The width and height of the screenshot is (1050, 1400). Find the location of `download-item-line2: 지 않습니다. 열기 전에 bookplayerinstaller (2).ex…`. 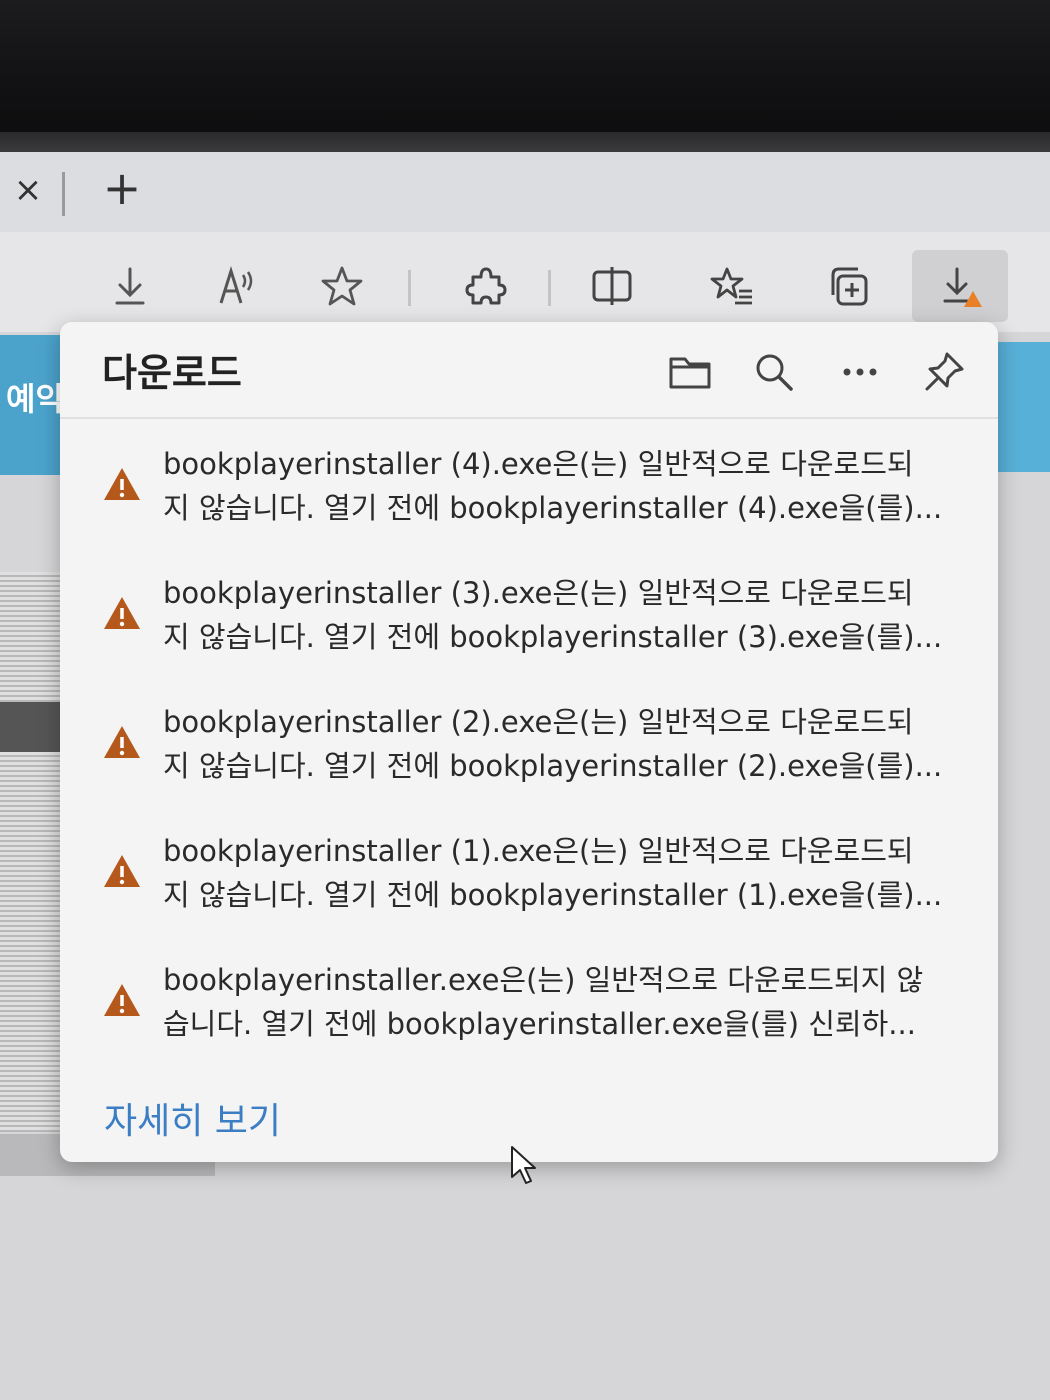

download-item-line2: 지 않습니다. 열기 전에 bookplayerinstaller (2).ex… is located at coordinates (553, 766).